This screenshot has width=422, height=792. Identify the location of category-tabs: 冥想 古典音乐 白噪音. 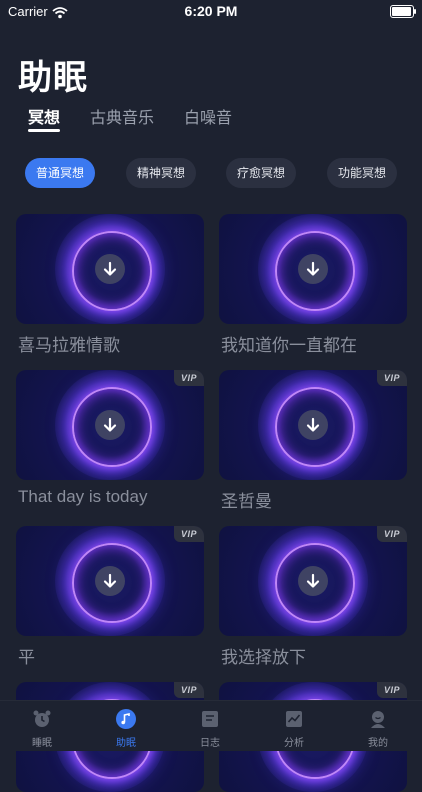
(211, 121).